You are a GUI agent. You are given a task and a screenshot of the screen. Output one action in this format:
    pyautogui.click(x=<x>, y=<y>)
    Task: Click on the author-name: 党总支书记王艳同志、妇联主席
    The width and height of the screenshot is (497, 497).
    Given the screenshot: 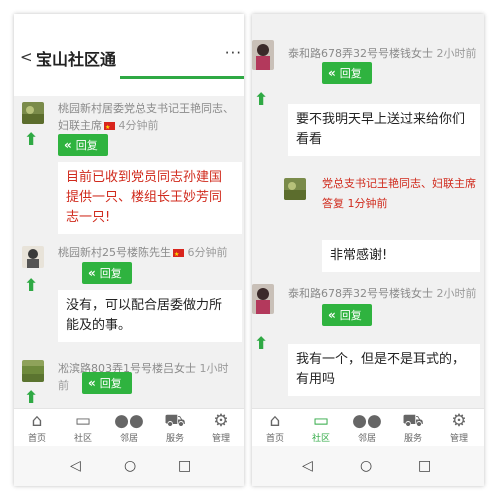 What is the action you would take?
    pyautogui.click(x=399, y=183)
    